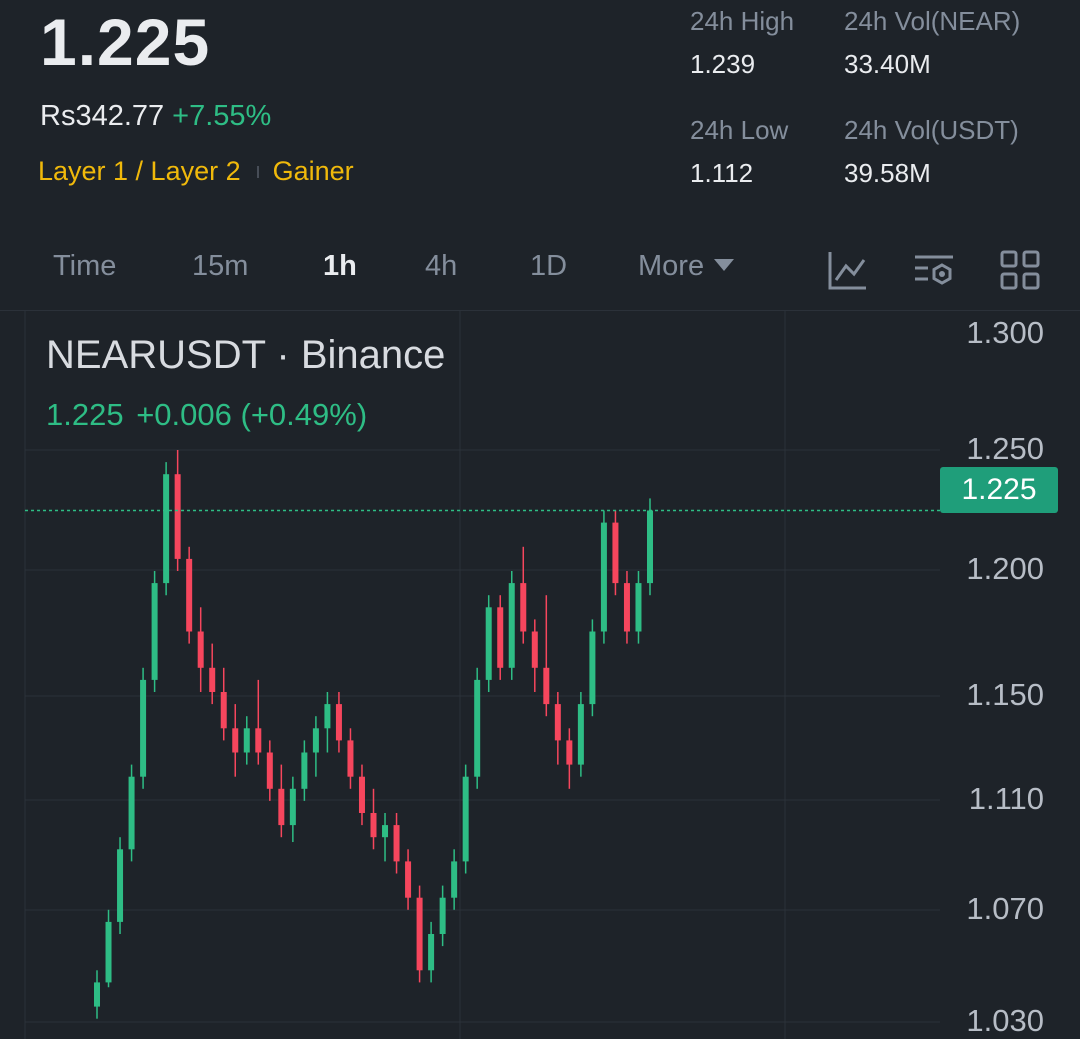 The width and height of the screenshot is (1080, 1039). What do you see at coordinates (441, 266) in the screenshot?
I see `tab-4h: 4h` at bounding box center [441, 266].